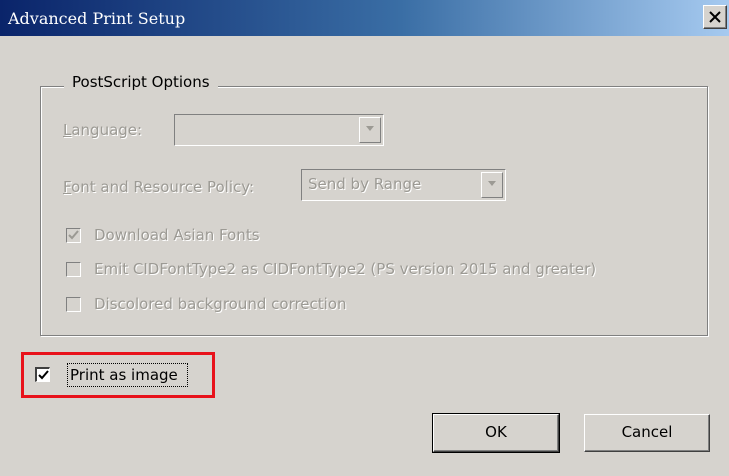  Describe the element at coordinates (279, 130) in the screenshot. I see `language-dropdown` at that location.